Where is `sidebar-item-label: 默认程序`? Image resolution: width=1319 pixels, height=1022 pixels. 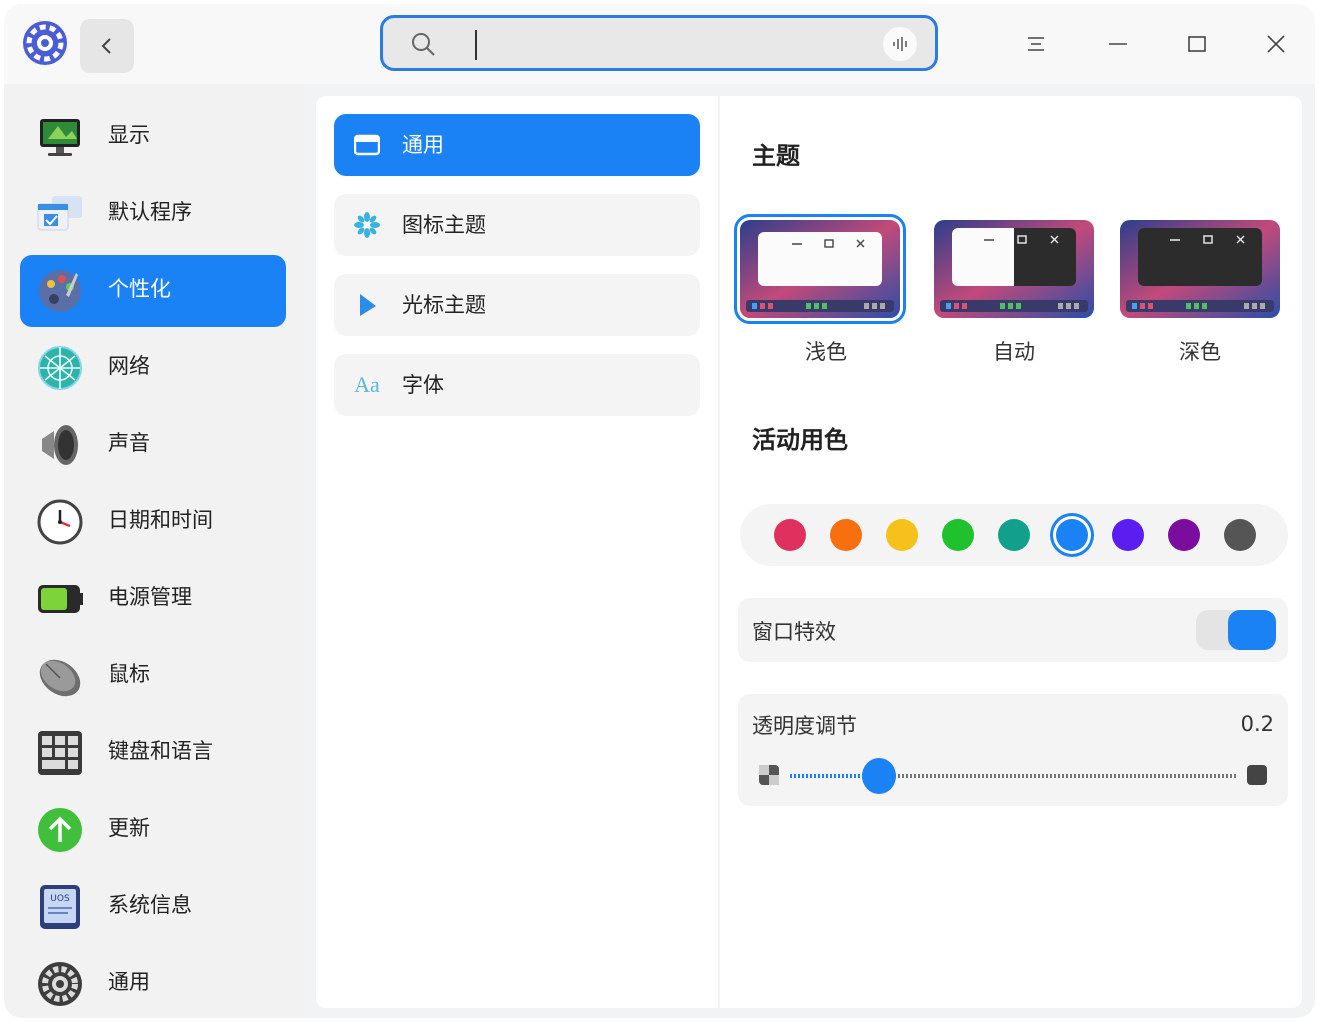
sidebar-item-label: 默认程序 is located at coordinates (150, 212).